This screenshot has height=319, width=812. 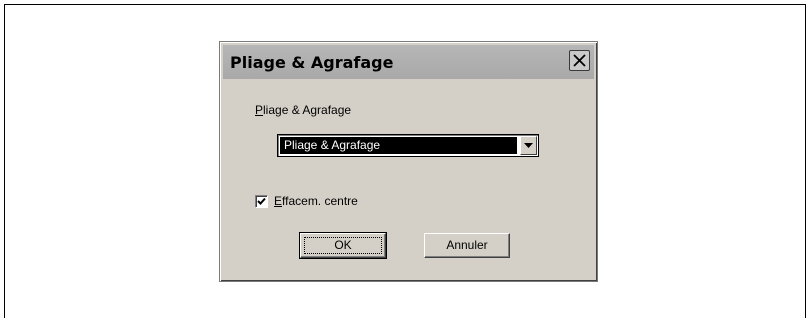 I want to click on close-icon, so click(x=579, y=60).